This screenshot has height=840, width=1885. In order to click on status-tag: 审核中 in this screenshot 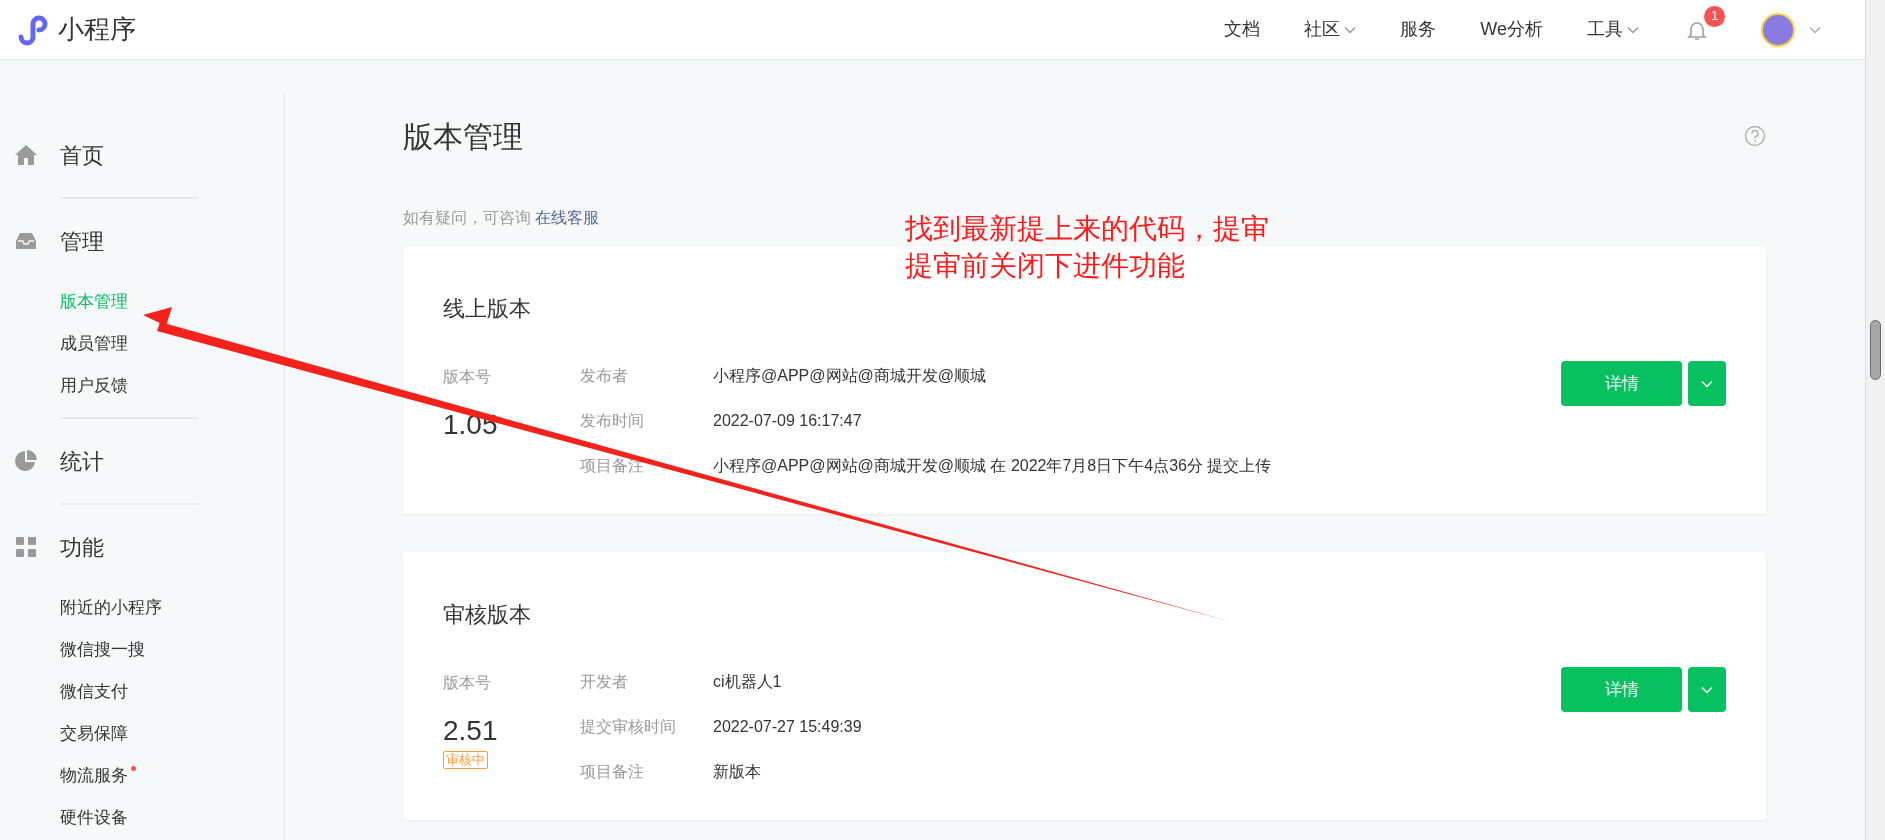, I will do `click(465, 760)`.